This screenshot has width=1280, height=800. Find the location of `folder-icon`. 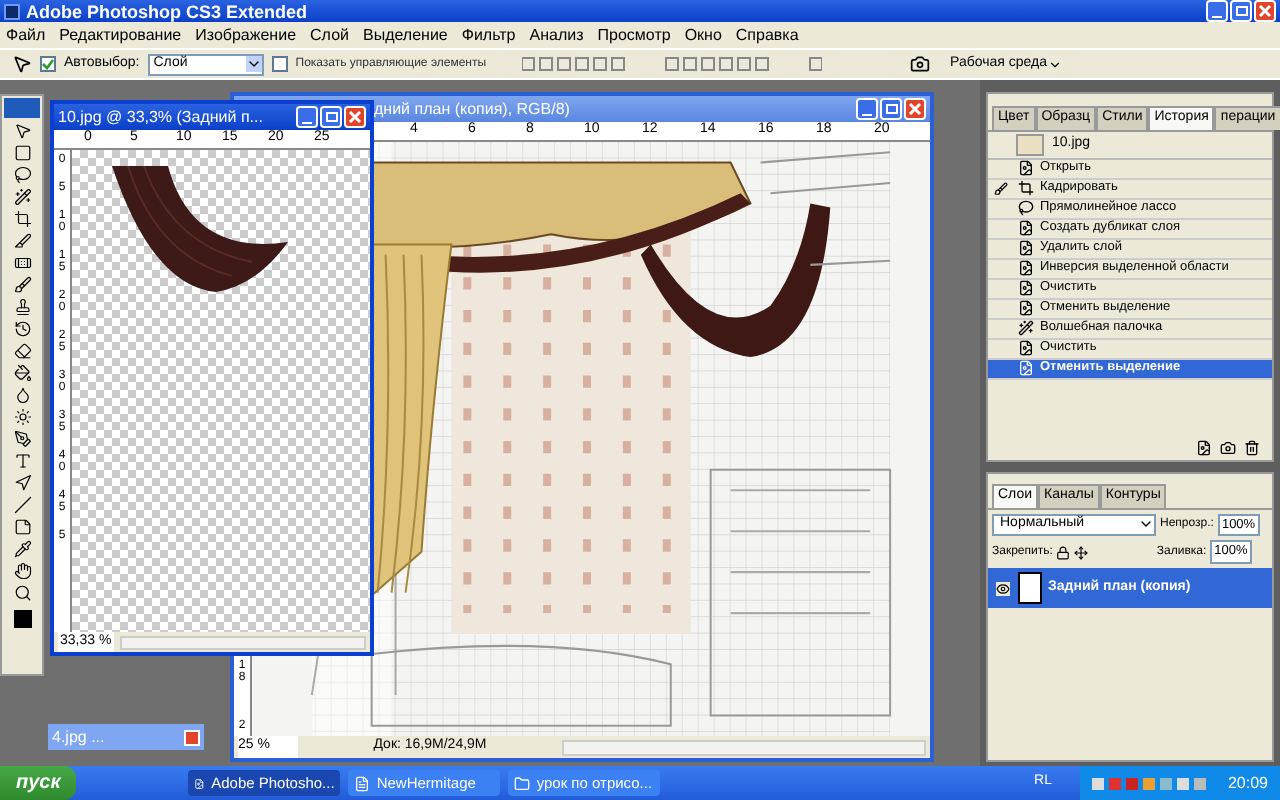

folder-icon is located at coordinates (522, 783).